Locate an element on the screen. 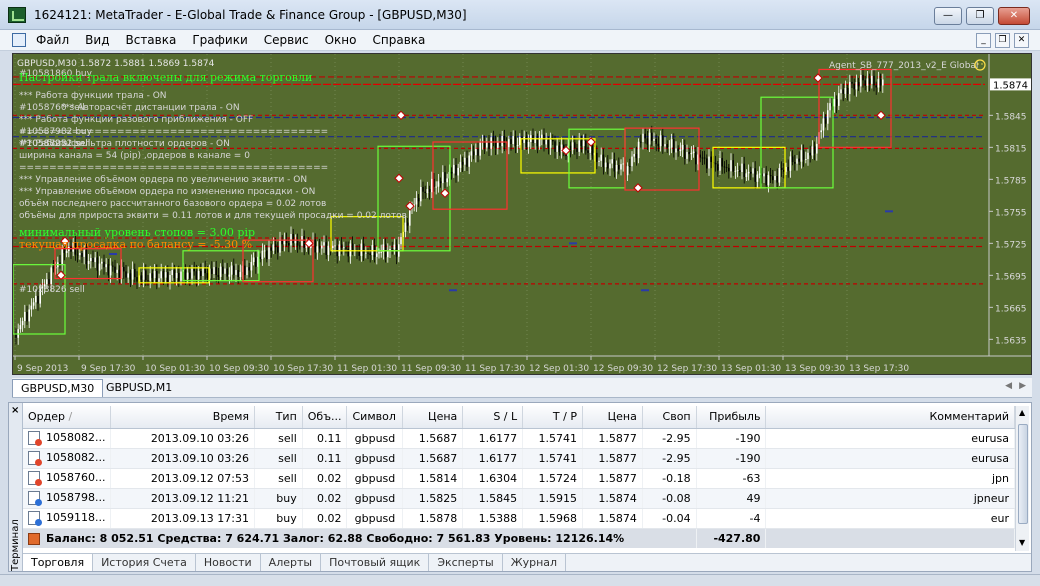  order-type: buy is located at coordinates (278, 518).